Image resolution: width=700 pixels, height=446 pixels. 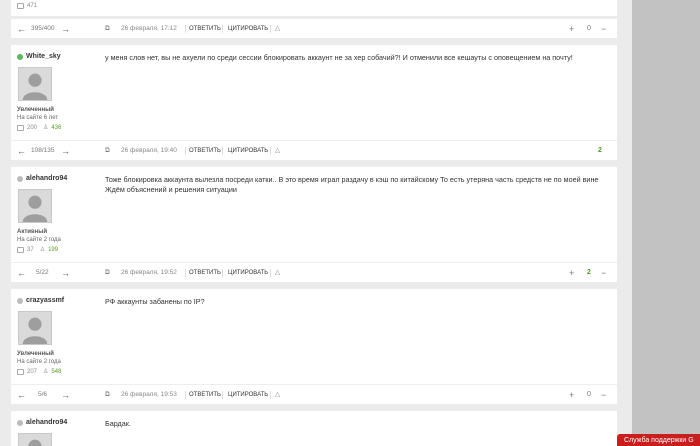 I want to click on author-info: Увлеченный На сайте 2 года, so click(x=39, y=358).